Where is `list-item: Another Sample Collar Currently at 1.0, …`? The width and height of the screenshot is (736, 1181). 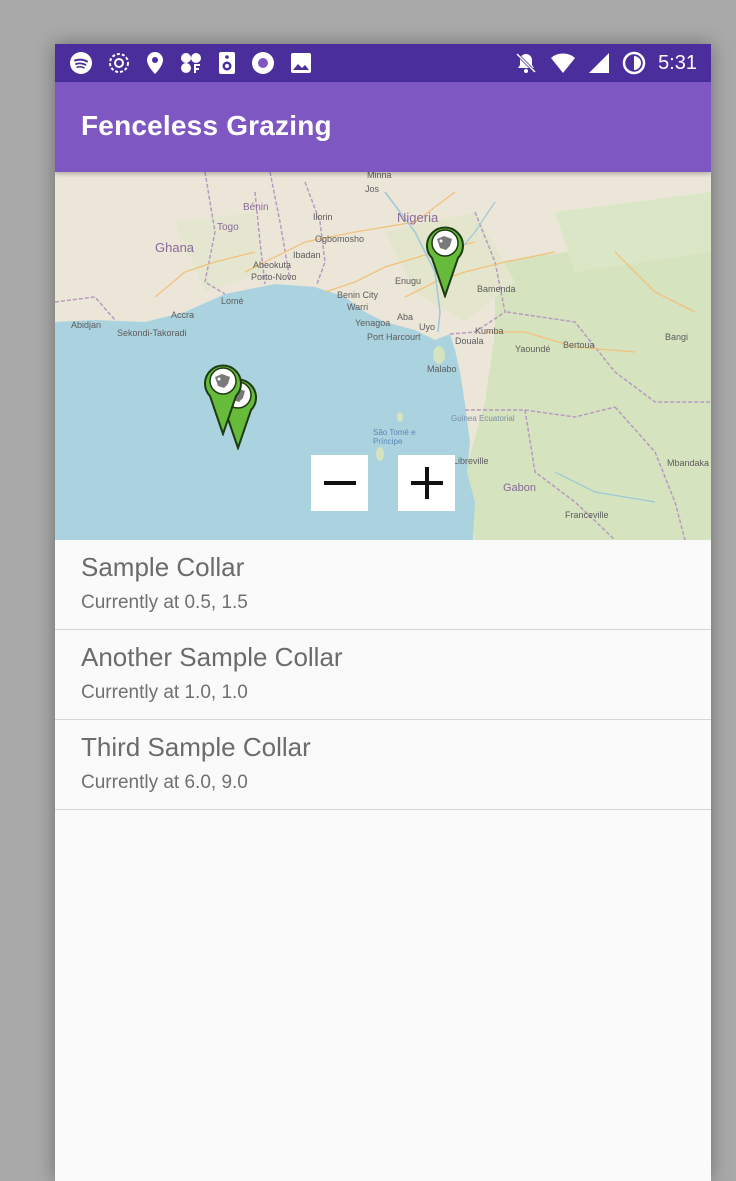
list-item: Another Sample Collar Currently at 1.0, … is located at coordinates (383, 675).